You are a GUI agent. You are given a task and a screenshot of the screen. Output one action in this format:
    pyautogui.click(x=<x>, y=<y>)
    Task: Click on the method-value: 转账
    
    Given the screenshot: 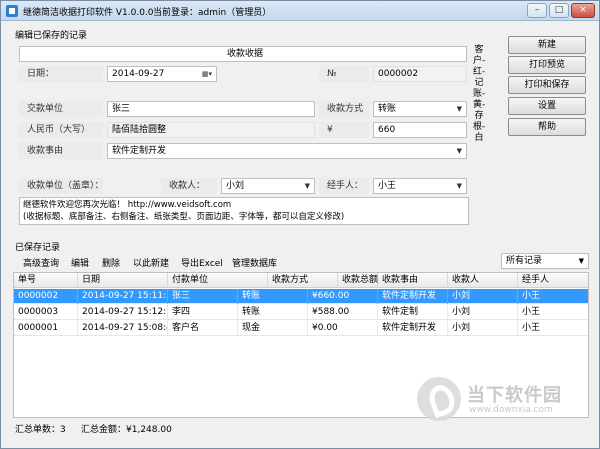 What is the action you would take?
    pyautogui.click(x=387, y=109)
    